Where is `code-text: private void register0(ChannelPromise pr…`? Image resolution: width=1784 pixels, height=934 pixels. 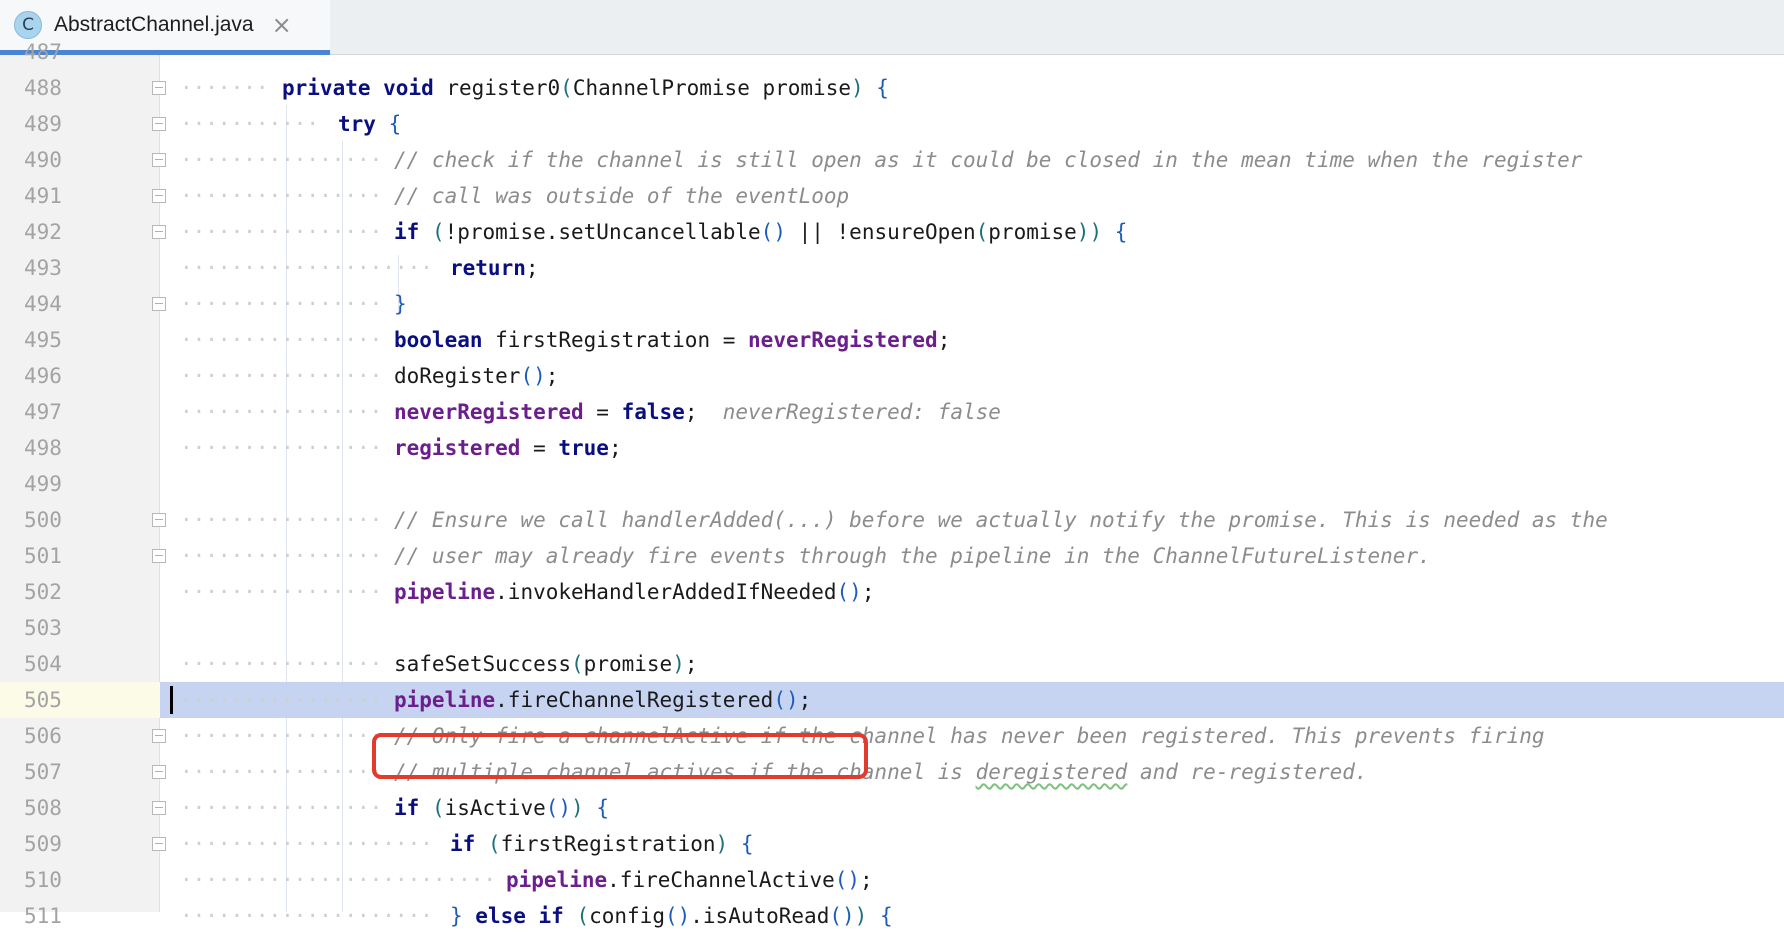 code-text: private void register0(ChannelPromise pr… is located at coordinates (585, 88).